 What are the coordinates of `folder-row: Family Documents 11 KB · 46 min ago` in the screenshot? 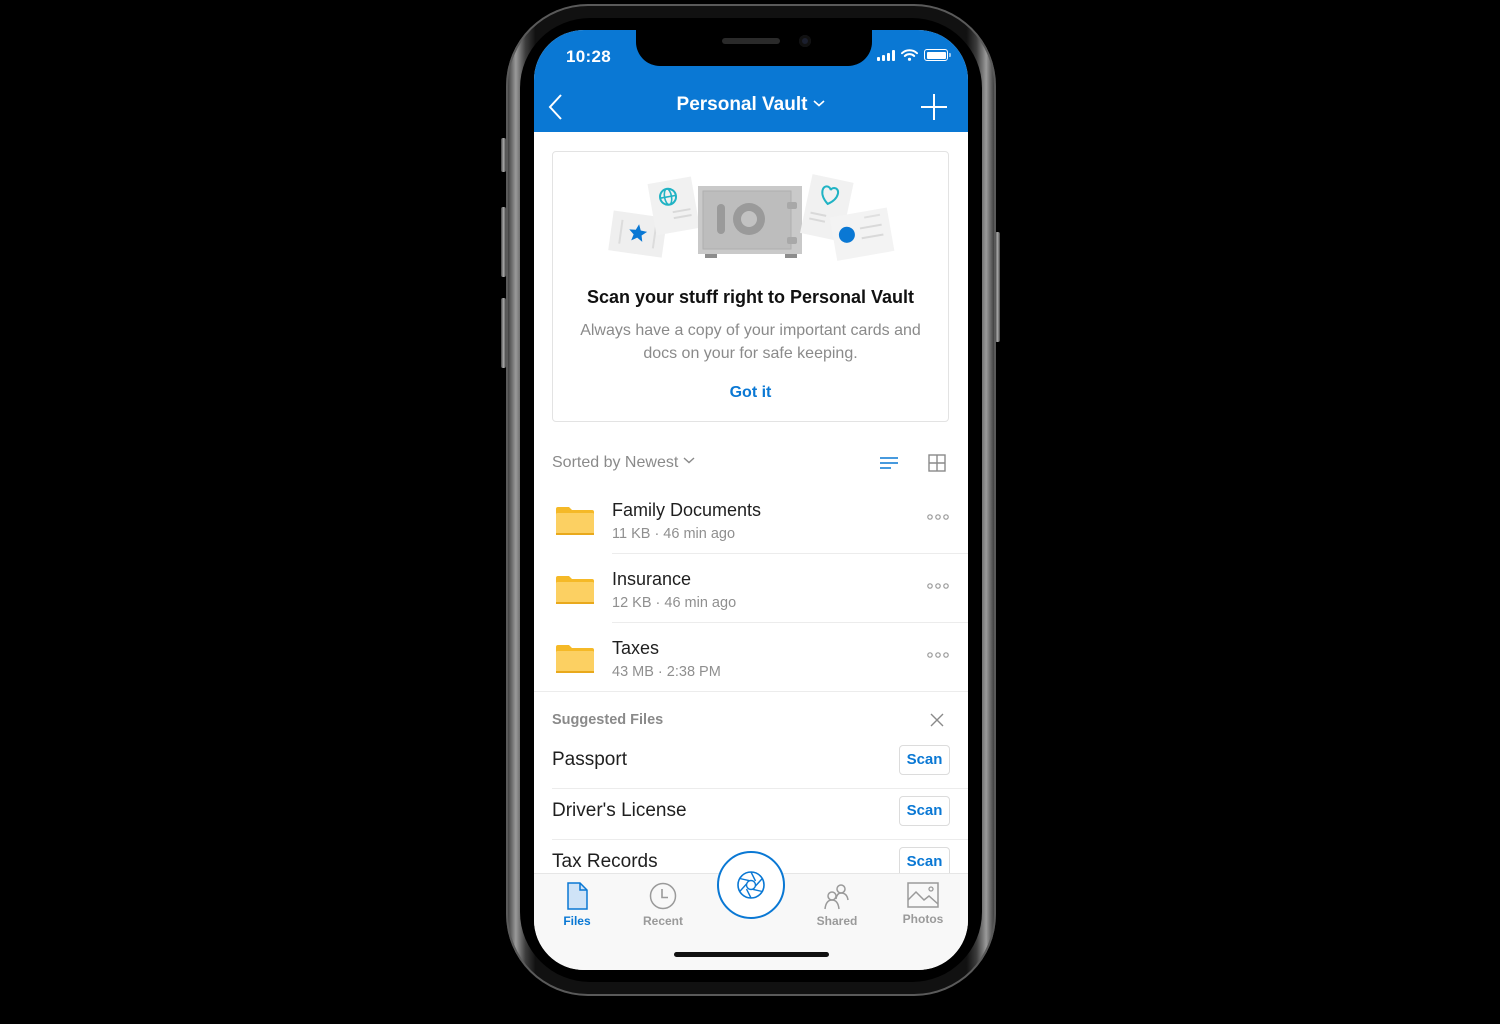 It's located at (751, 519).